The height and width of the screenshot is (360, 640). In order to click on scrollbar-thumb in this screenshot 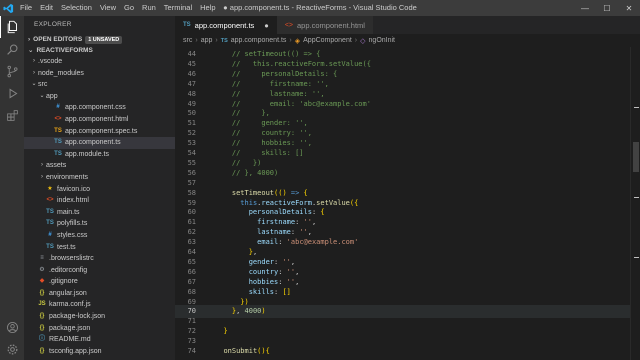, I will do `click(636, 157)`.